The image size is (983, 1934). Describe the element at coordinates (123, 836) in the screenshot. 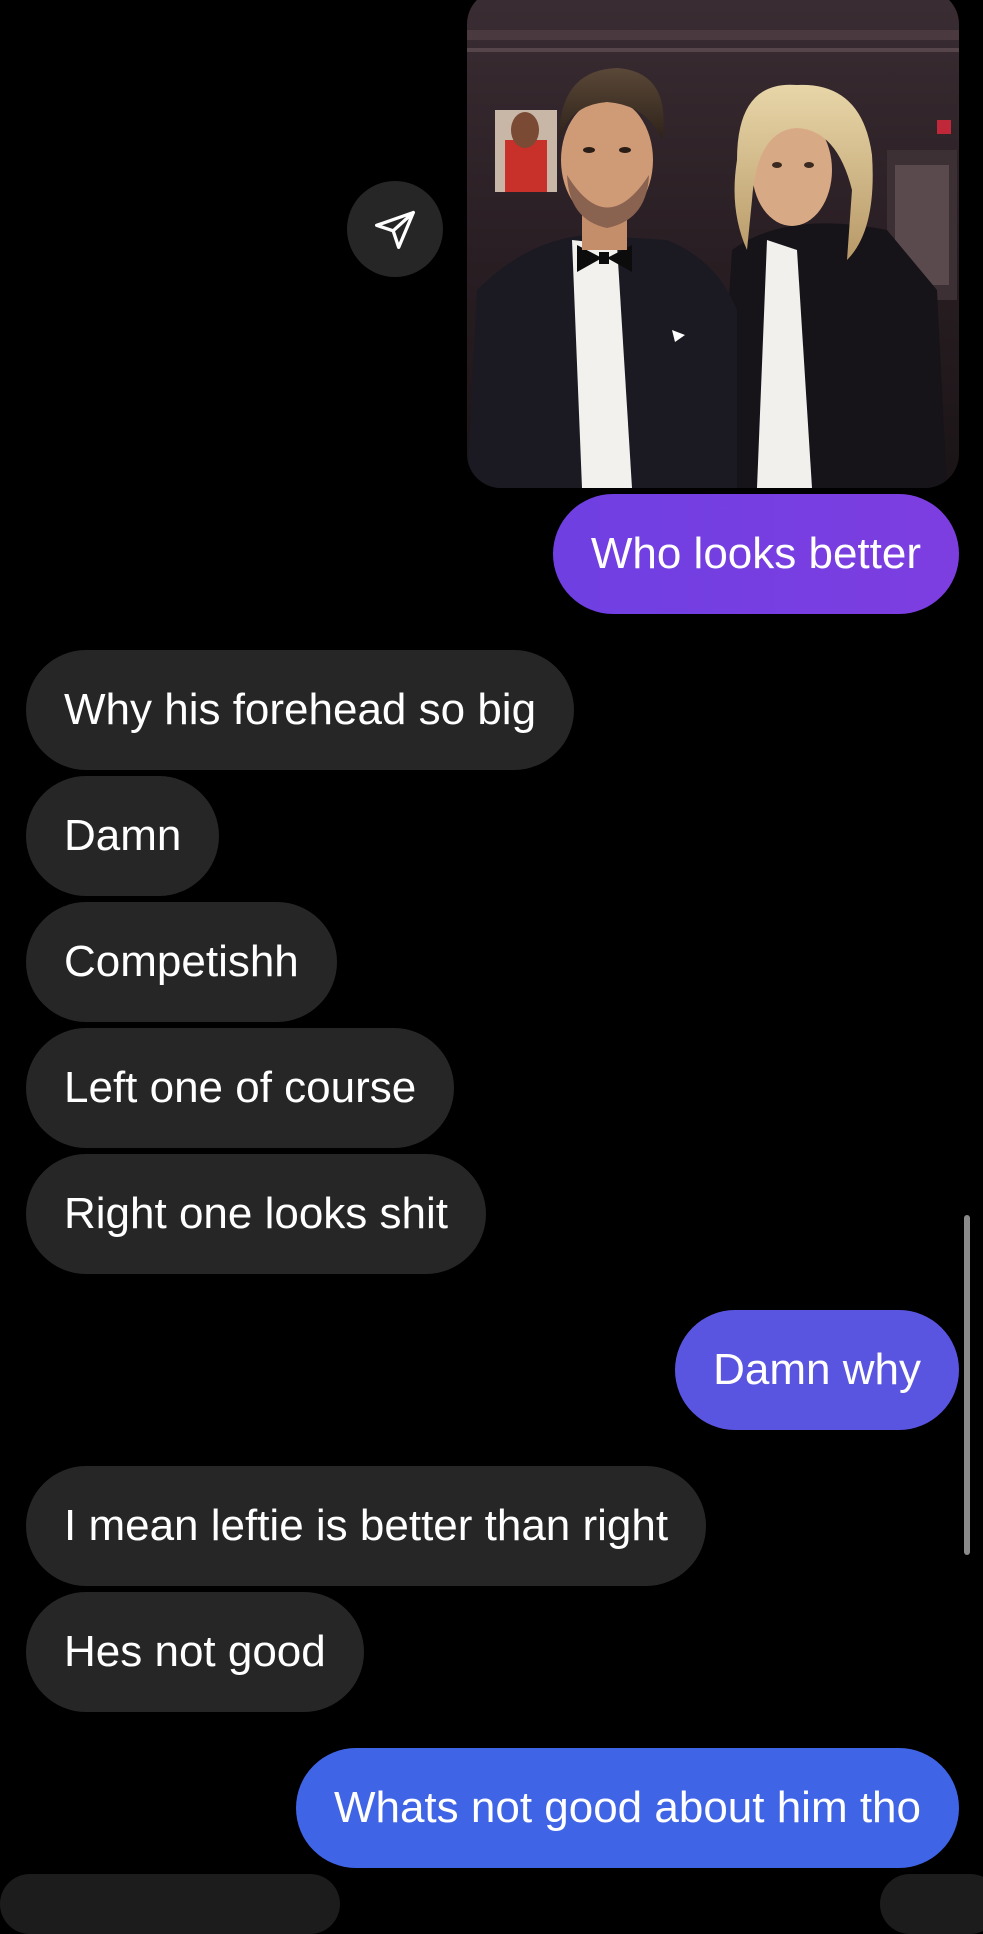

I see `message-incoming: Damn` at that location.